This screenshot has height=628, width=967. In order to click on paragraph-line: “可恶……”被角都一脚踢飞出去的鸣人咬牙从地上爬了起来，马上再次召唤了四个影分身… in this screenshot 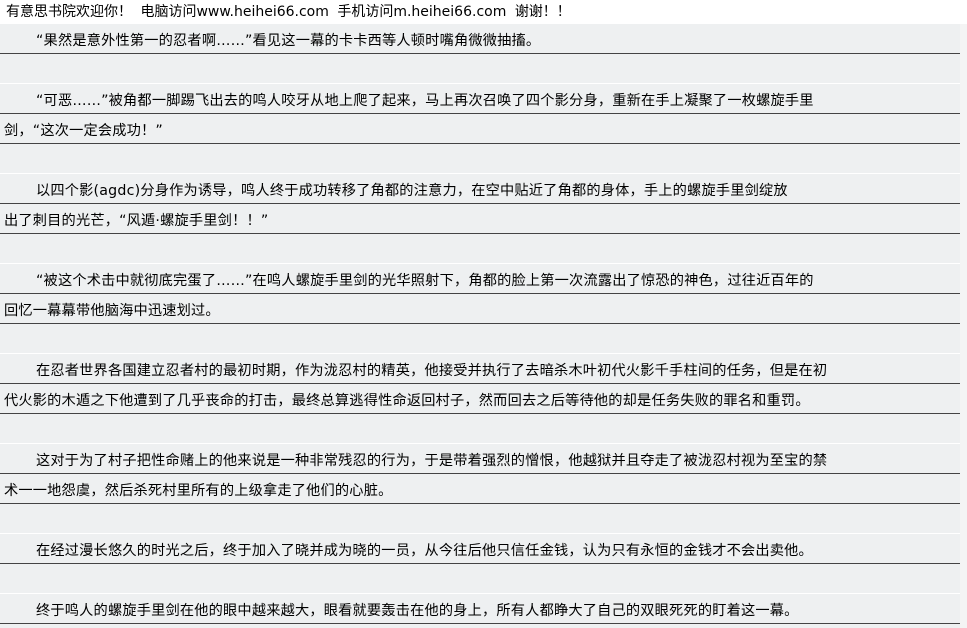, I will do `click(480, 99)`.